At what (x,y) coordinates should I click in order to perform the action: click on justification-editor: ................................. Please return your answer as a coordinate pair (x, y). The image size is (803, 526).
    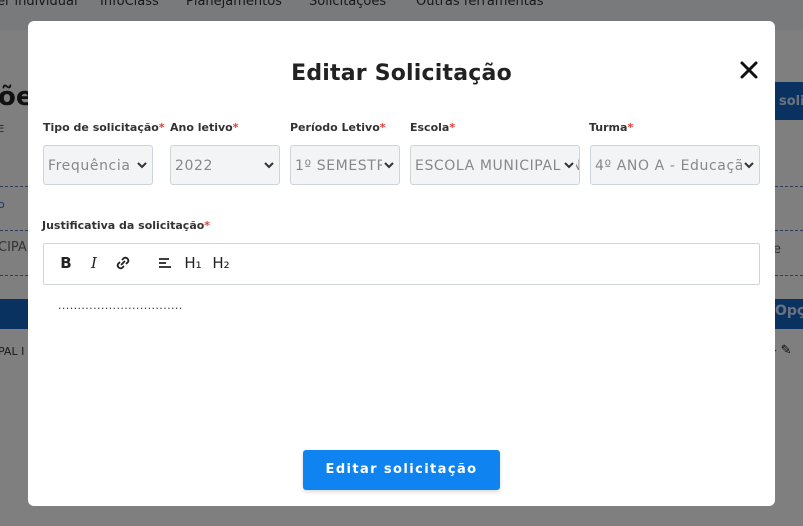
    Looking at the image, I should click on (120, 305).